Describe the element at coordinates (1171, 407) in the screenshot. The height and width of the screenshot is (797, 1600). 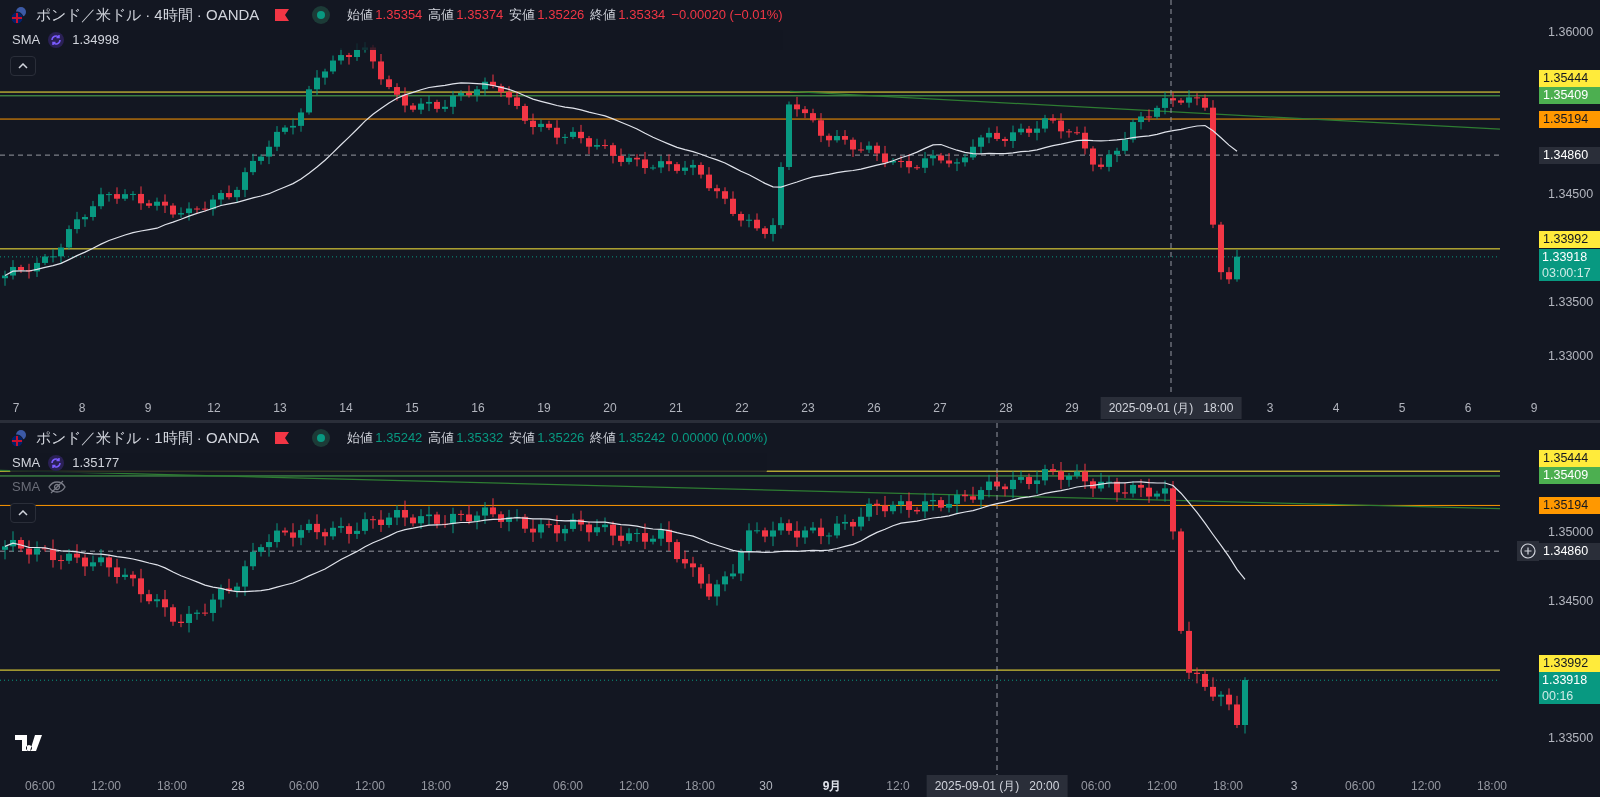
I see `crosshair-time-label: 2025-09-01 (月) 18:00` at that location.